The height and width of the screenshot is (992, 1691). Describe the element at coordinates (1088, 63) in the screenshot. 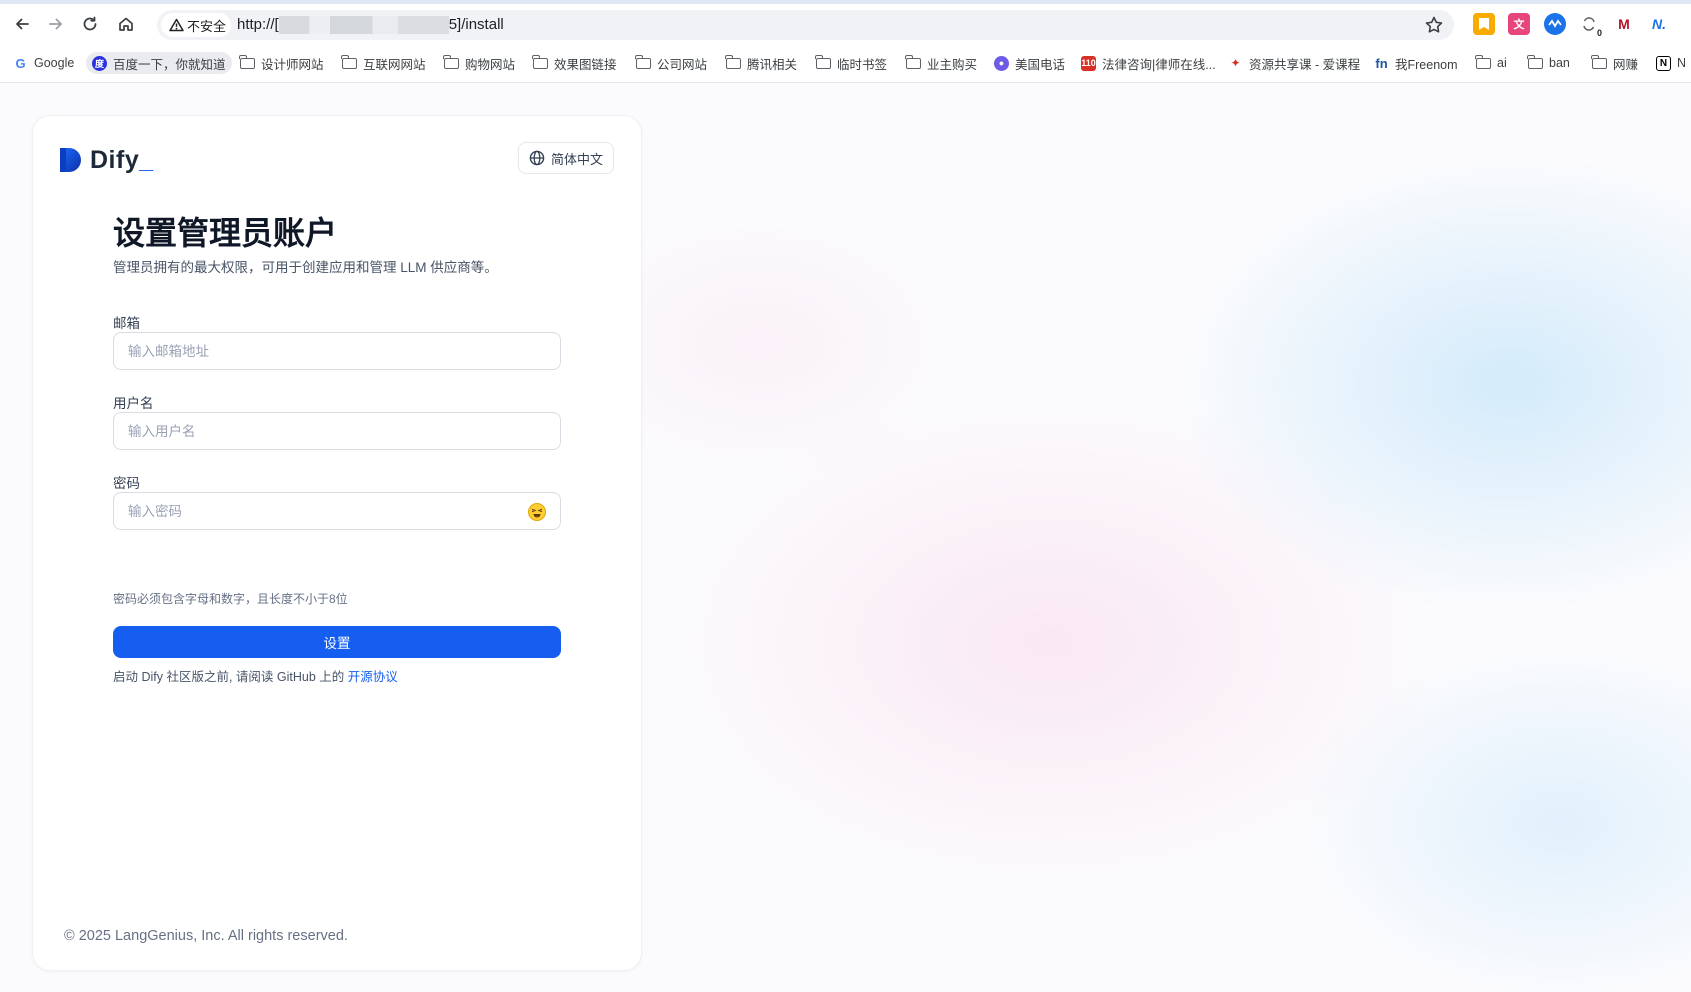

I see `law-110-icon: 110` at that location.